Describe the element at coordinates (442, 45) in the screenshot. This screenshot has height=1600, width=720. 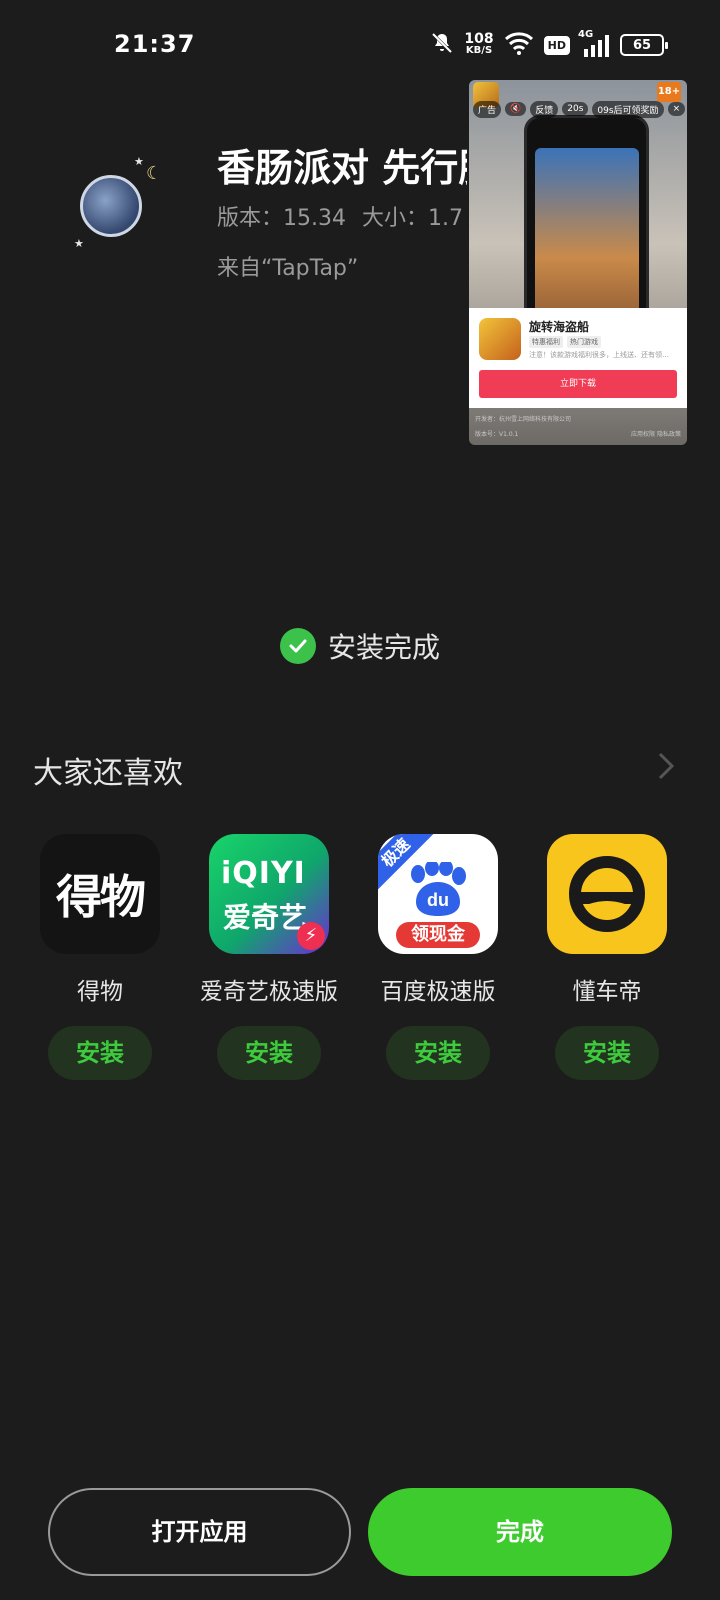
I see `mute-bell-icon` at that location.